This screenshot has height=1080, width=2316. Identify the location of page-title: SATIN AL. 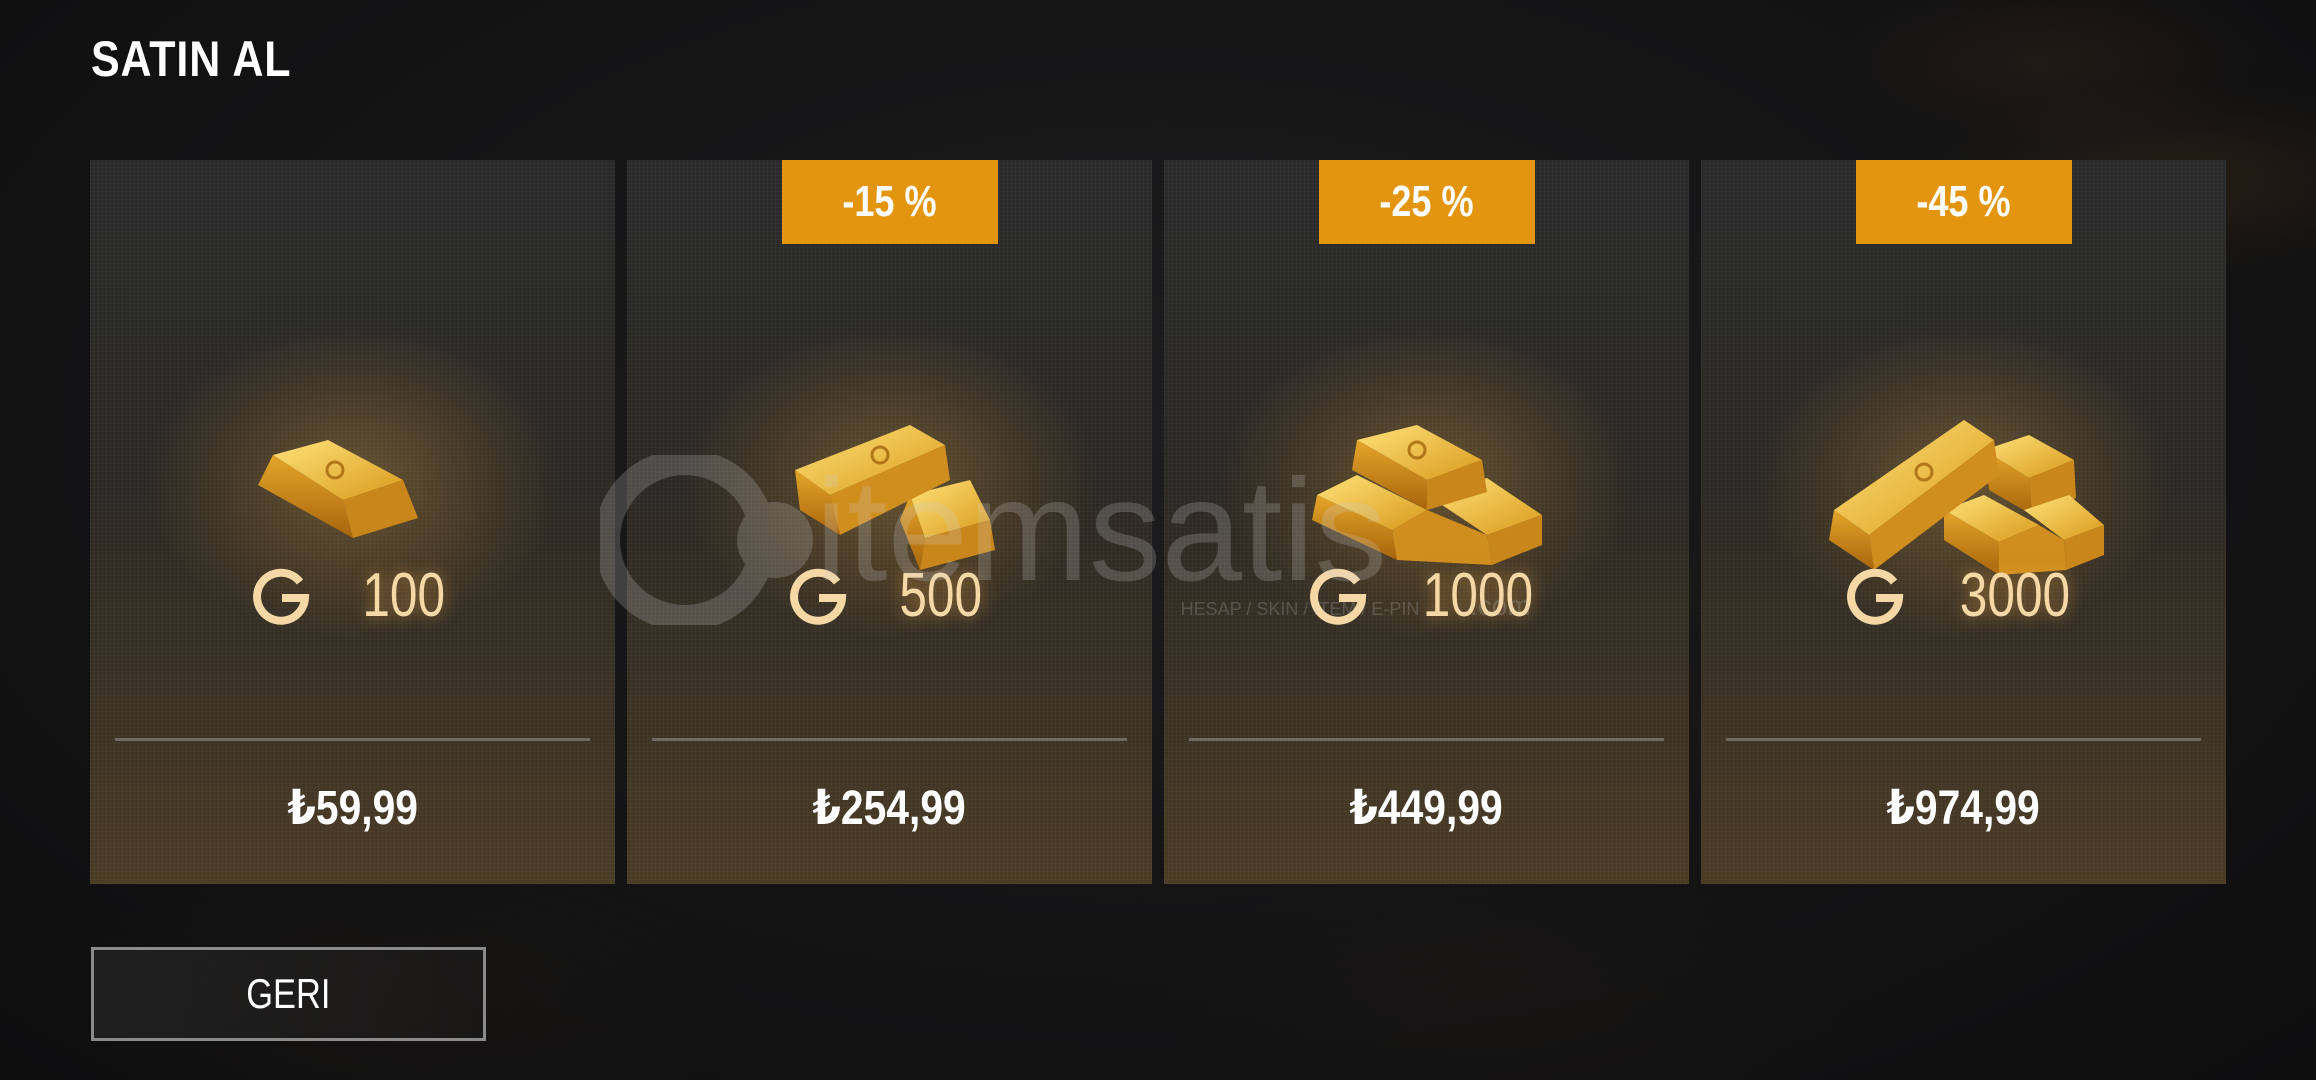
(191, 59).